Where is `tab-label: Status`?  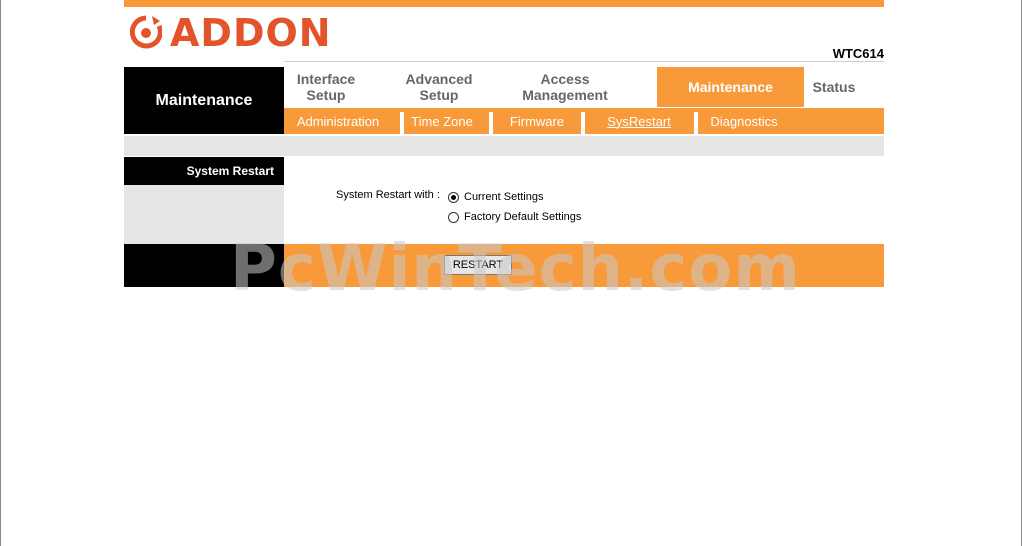 tab-label: Status is located at coordinates (834, 87).